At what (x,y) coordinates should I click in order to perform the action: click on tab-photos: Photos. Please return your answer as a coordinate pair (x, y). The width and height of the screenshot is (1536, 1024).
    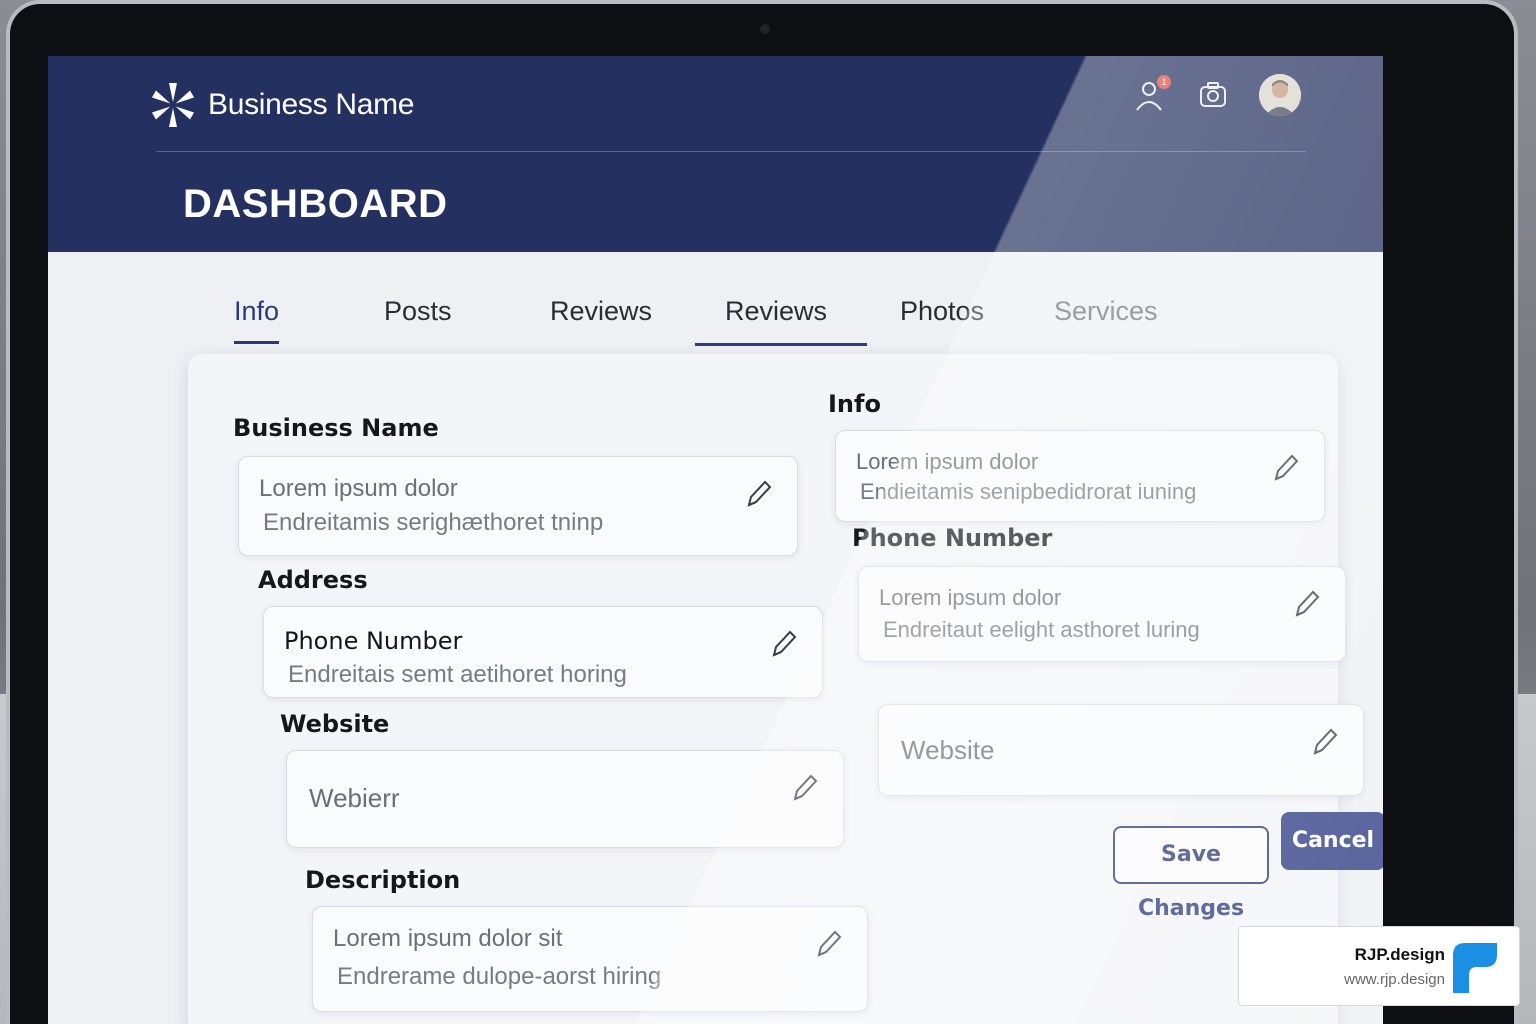
    Looking at the image, I should click on (942, 316).